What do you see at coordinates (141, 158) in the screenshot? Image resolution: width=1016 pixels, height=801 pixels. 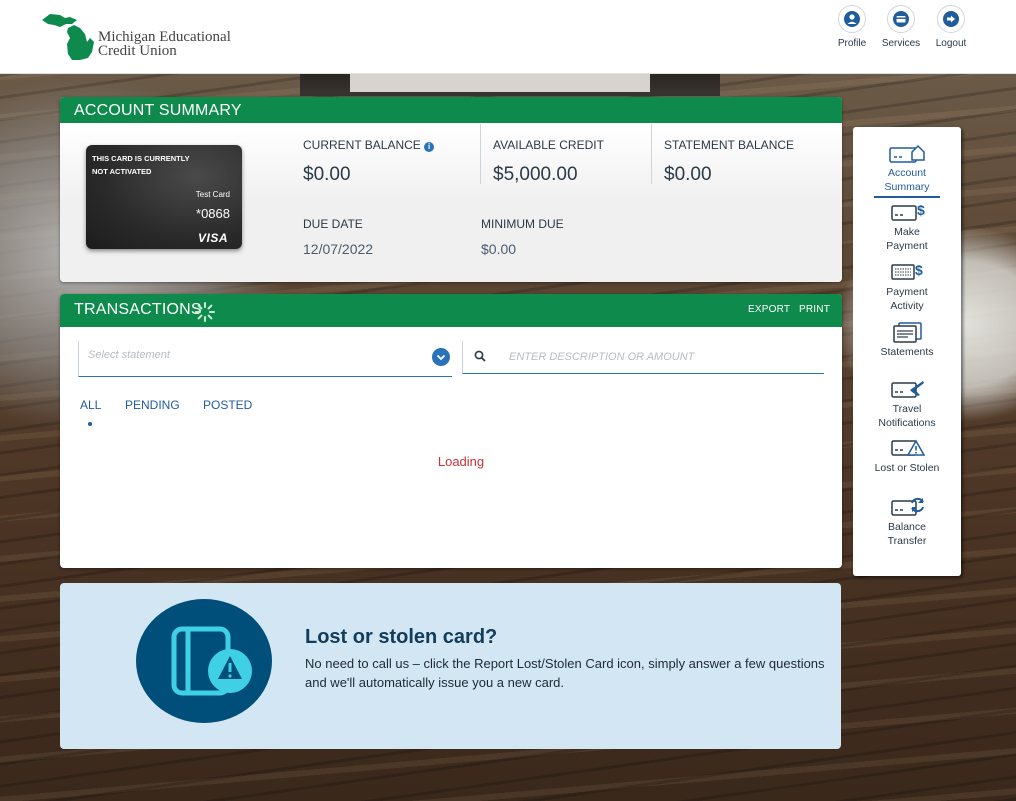 I see `card-status-line1: THIS CARD IS CURRENTLY` at bounding box center [141, 158].